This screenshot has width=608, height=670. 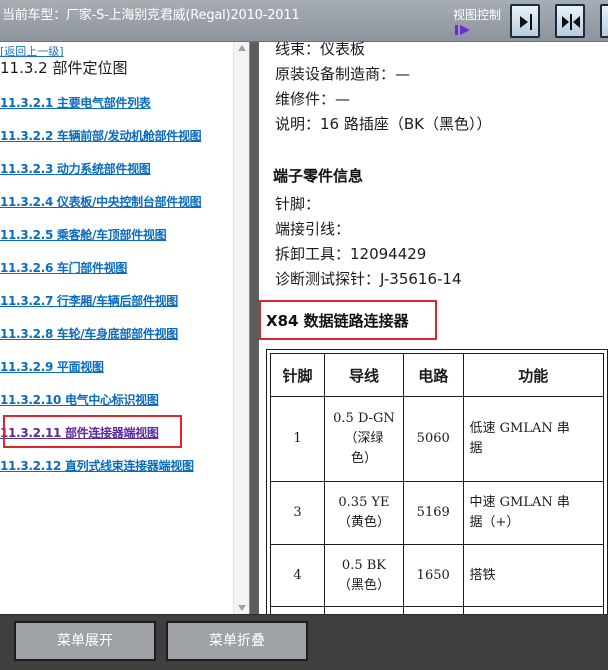 What do you see at coordinates (79, 399) in the screenshot?
I see `nav-item-electrical-center: 11.3.2.10 电气中心标识视图` at bounding box center [79, 399].